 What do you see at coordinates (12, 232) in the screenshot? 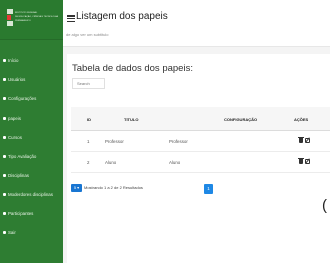
I see `sidebar-item-label: Sair` at bounding box center [12, 232].